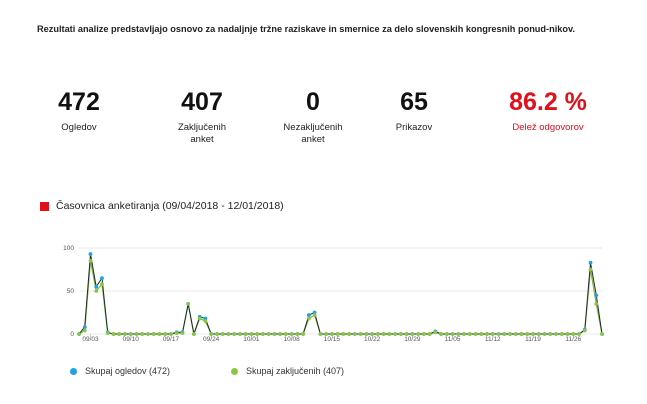  I want to click on legend-item-completed: Skupaj zaključenih (407), so click(287, 371).